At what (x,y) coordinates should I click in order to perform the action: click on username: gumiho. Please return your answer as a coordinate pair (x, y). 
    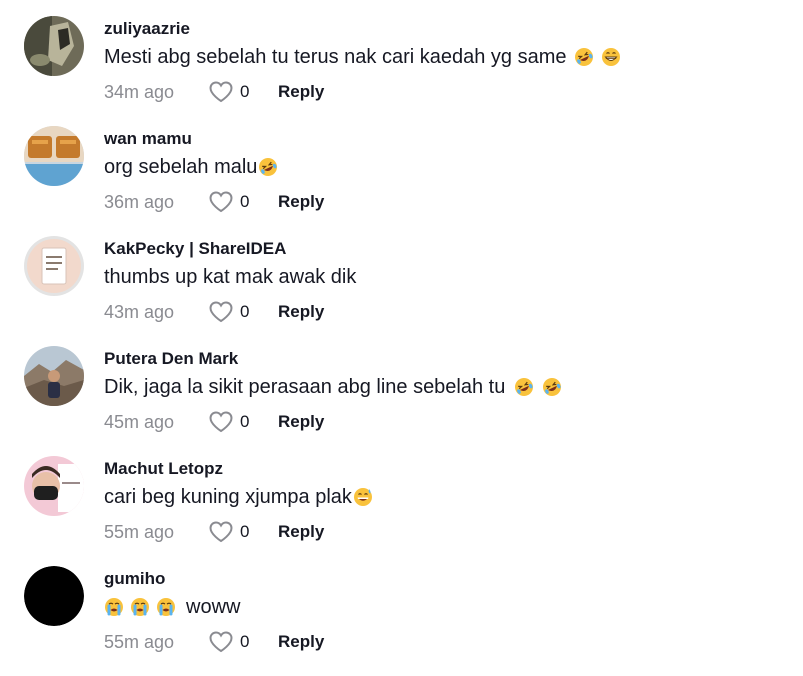
    Looking at the image, I should click on (134, 579).